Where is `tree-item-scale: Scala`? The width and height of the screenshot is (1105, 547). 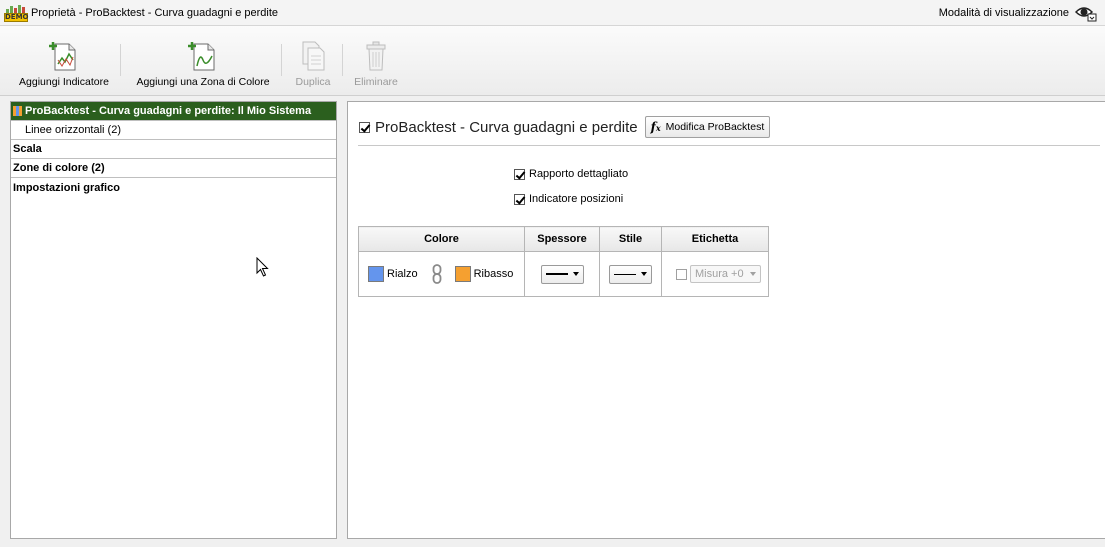 tree-item-scale: Scala is located at coordinates (173, 149).